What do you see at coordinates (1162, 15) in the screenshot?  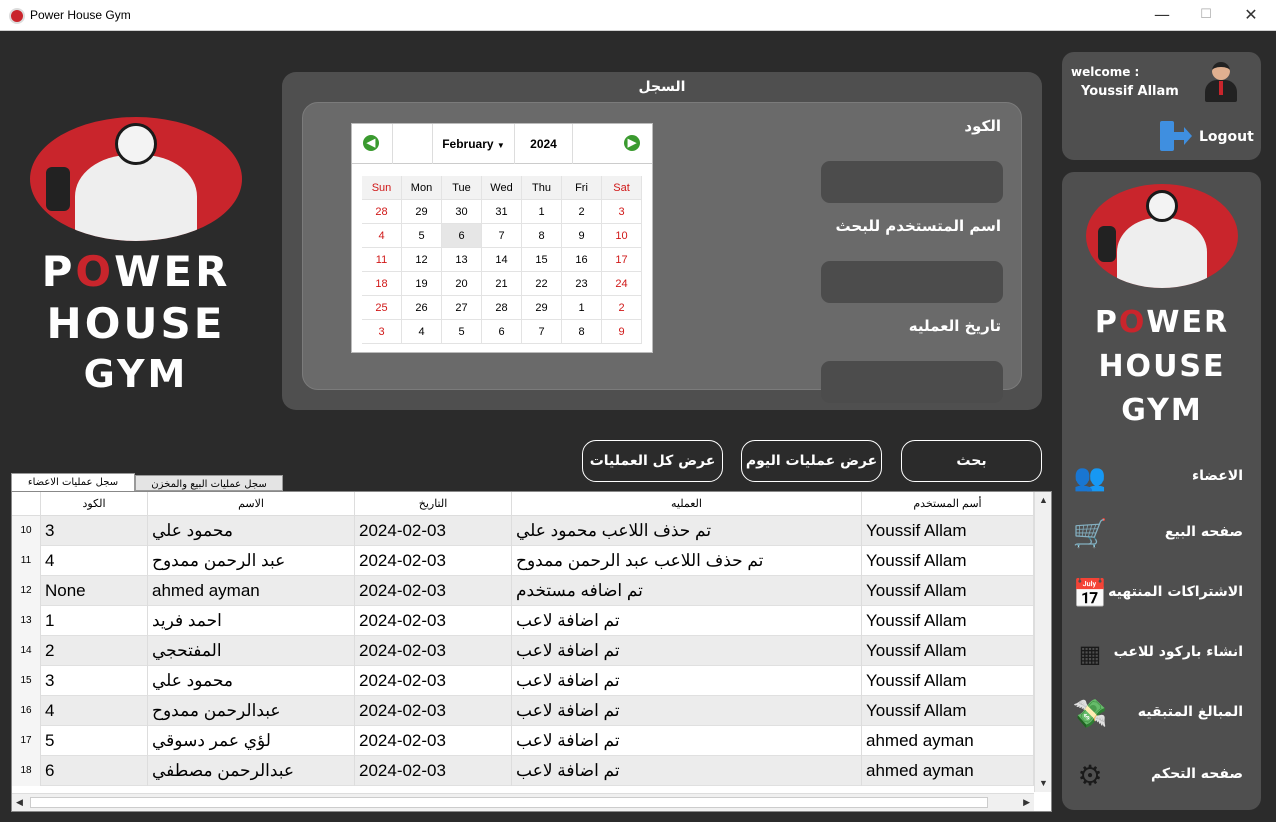 I see `minimize-button: —` at bounding box center [1162, 15].